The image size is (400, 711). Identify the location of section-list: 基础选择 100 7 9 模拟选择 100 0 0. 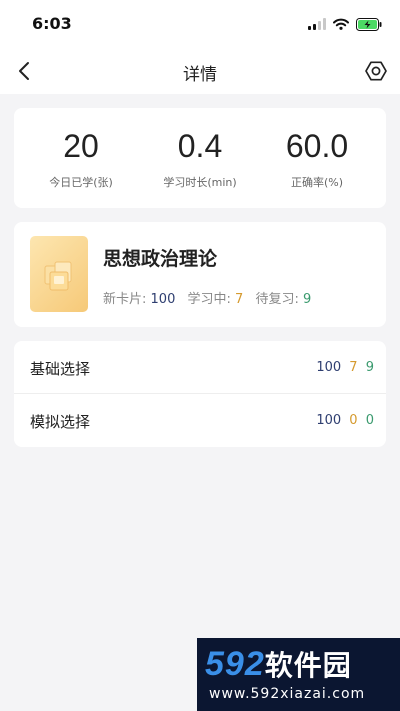
(200, 394).